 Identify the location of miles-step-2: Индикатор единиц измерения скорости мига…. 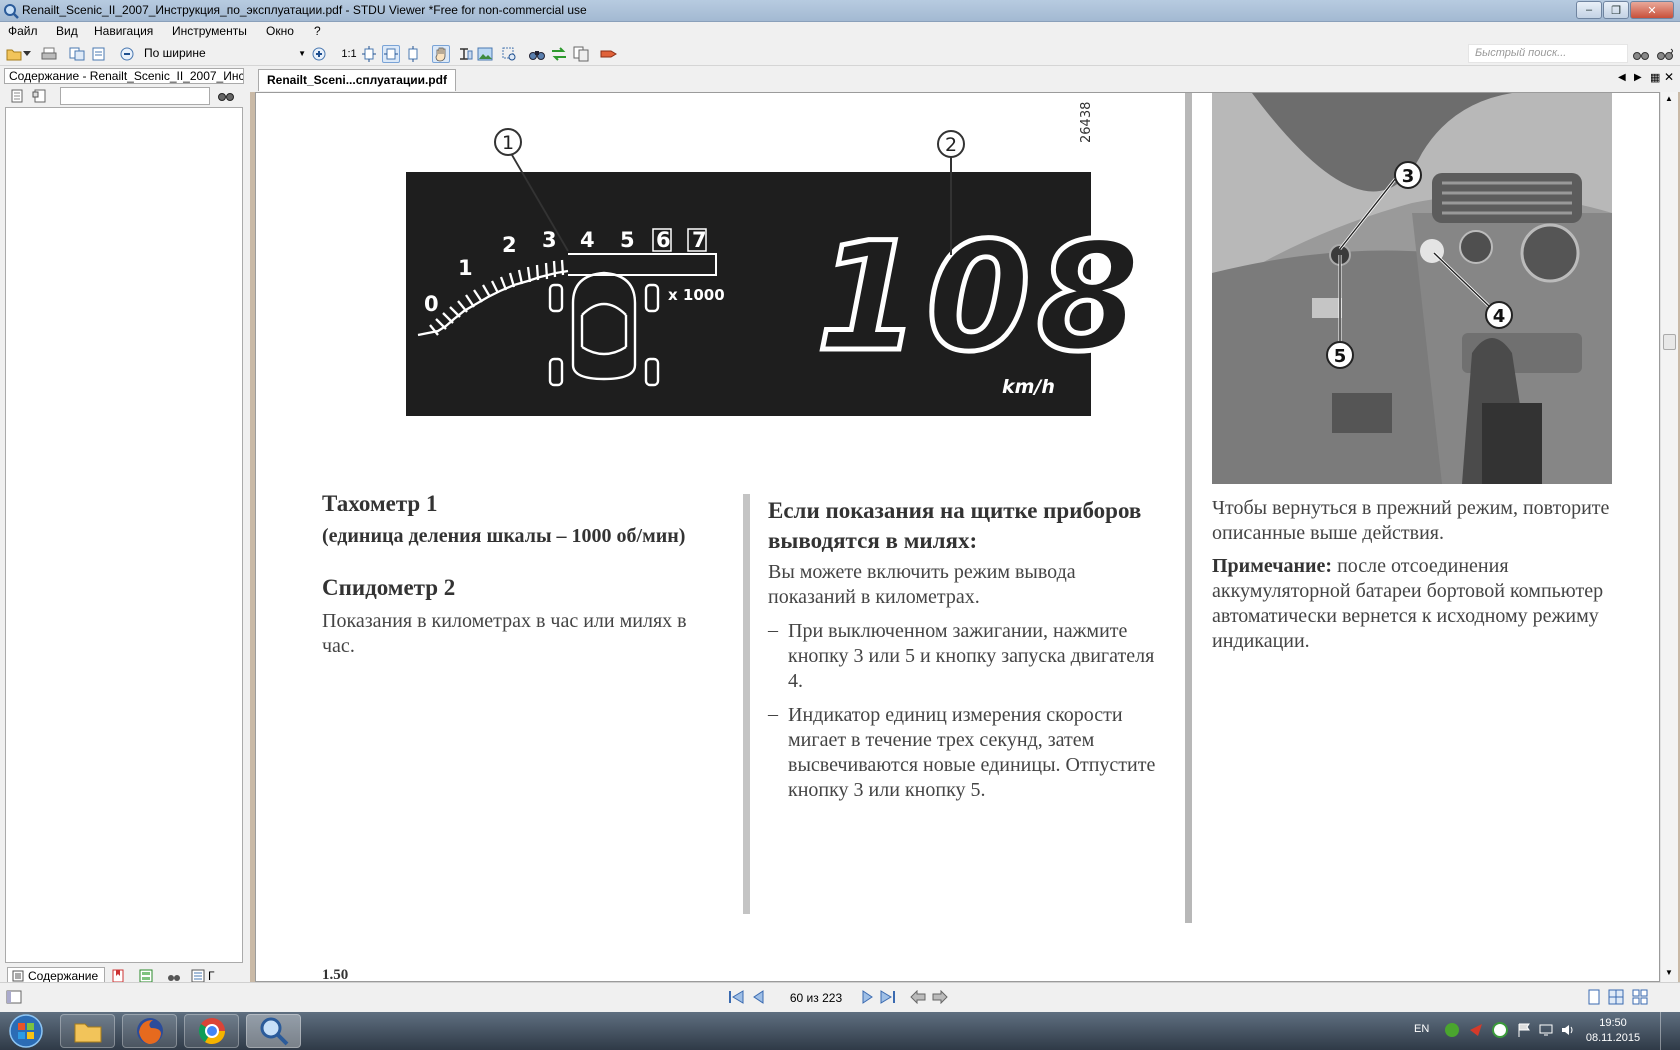
(972, 752).